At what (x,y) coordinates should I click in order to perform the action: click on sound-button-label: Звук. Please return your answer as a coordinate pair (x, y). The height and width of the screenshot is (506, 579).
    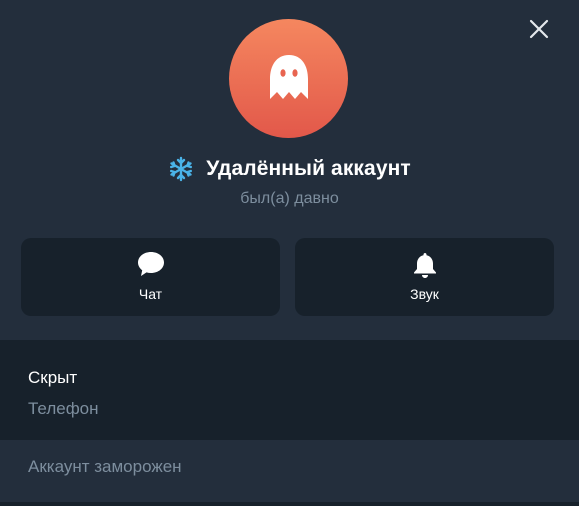
    Looking at the image, I should click on (424, 294).